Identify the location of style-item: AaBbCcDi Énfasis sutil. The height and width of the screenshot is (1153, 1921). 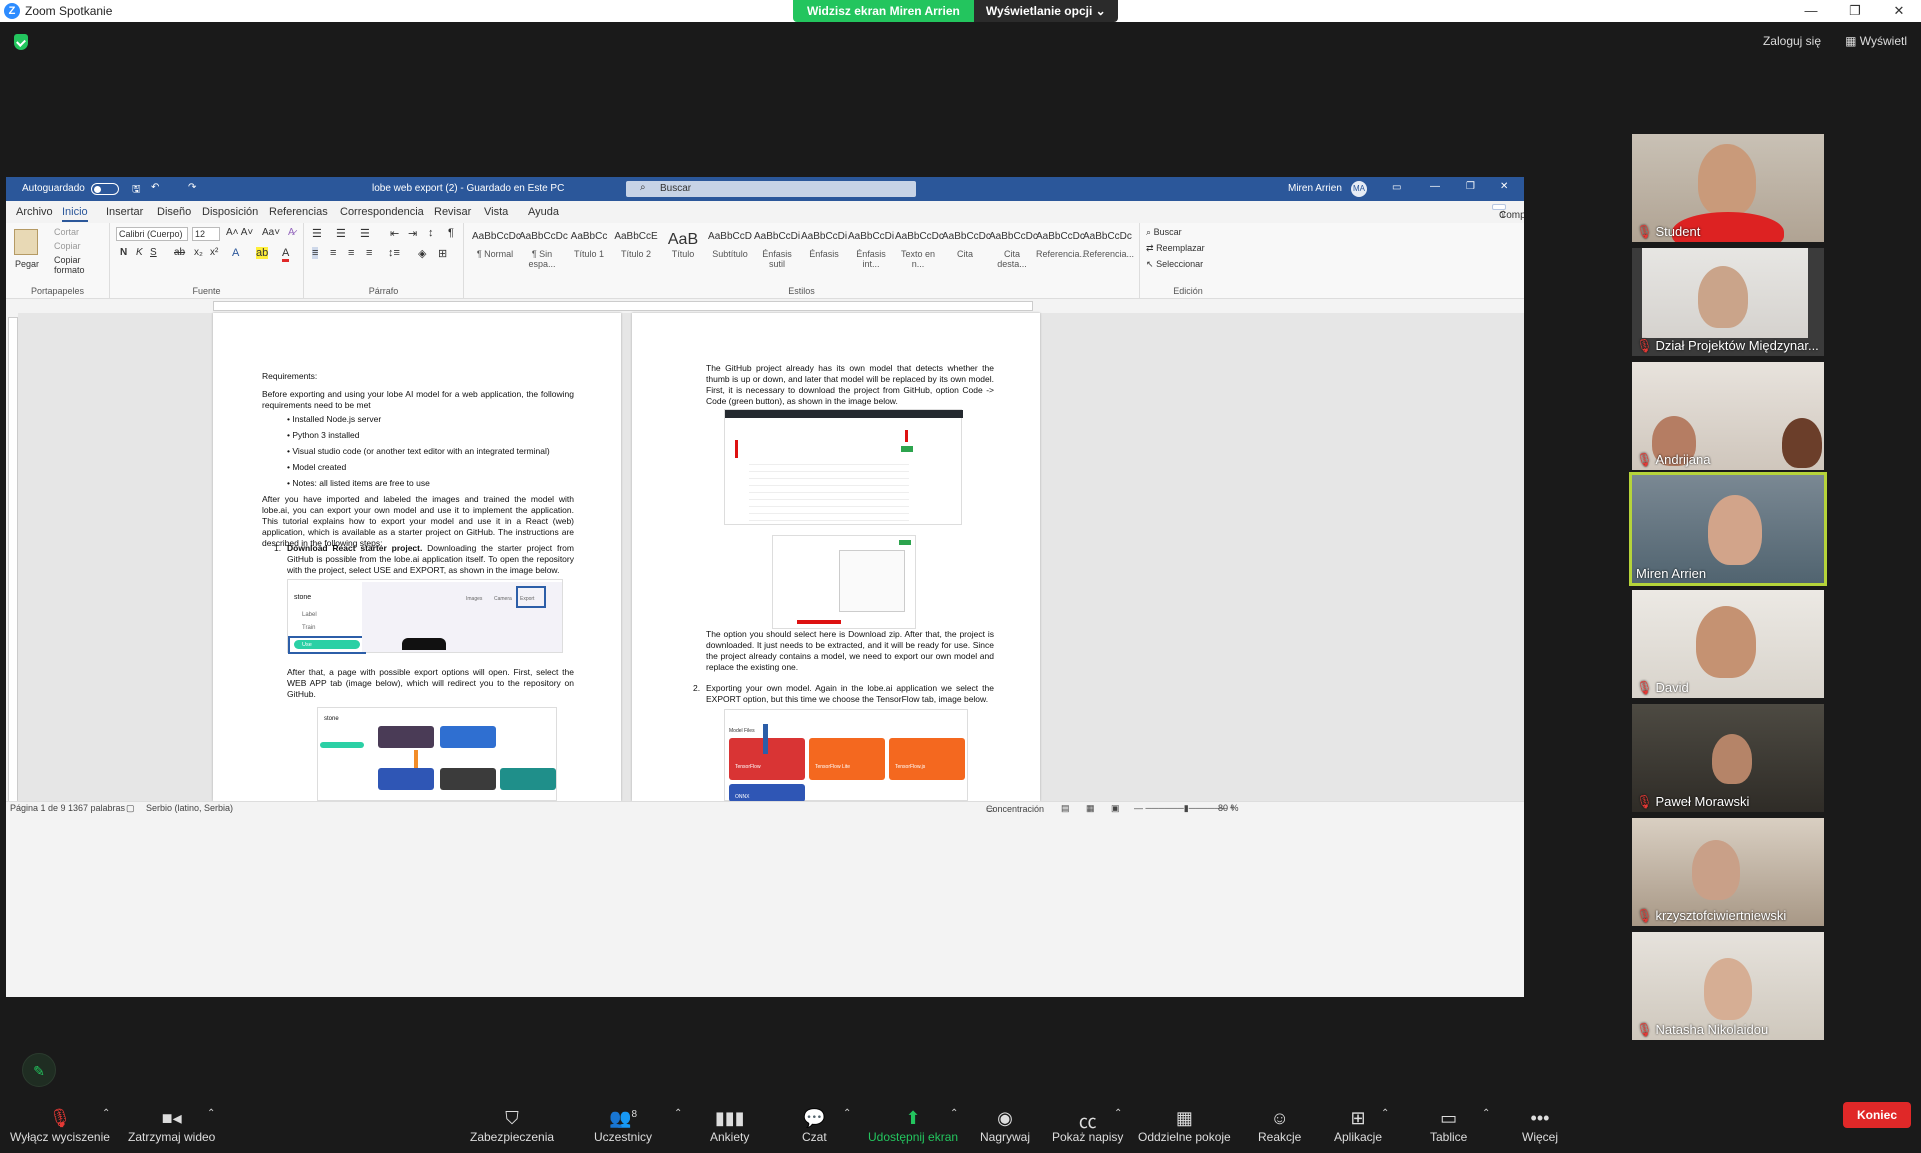
(777, 250).